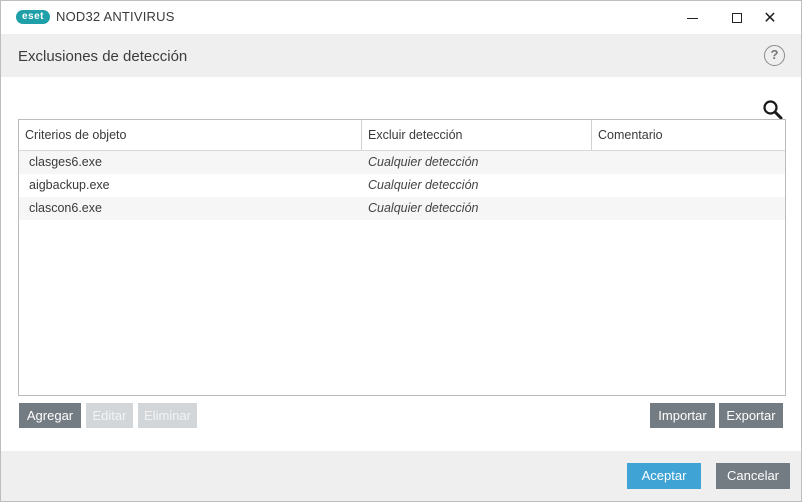 The image size is (802, 502). I want to click on table-row: aigbackup.exe Cualquier detección, so click(402, 185).